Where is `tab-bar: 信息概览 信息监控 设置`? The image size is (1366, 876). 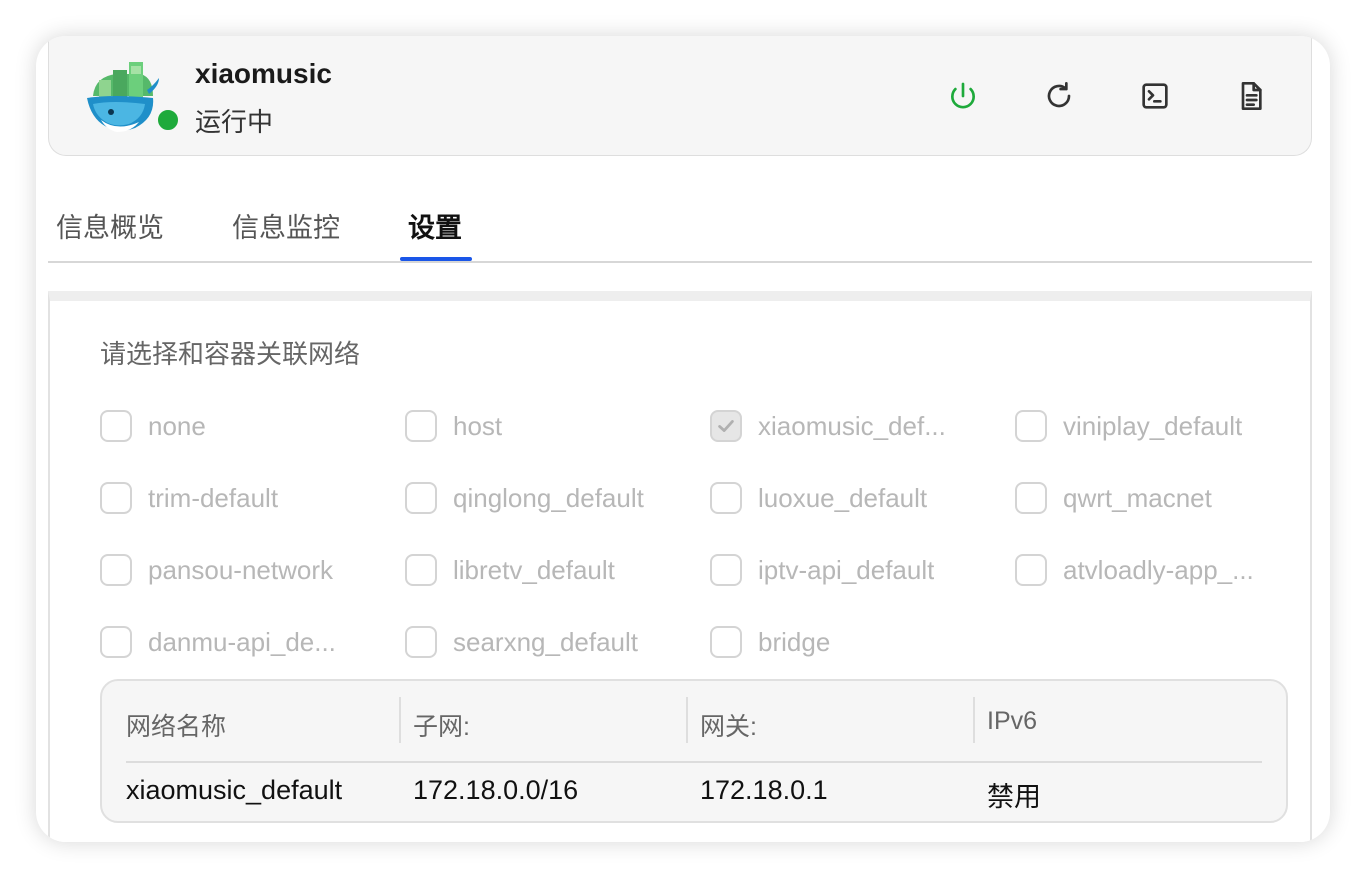 tab-bar: 信息概览 信息监控 设置 is located at coordinates (680, 229).